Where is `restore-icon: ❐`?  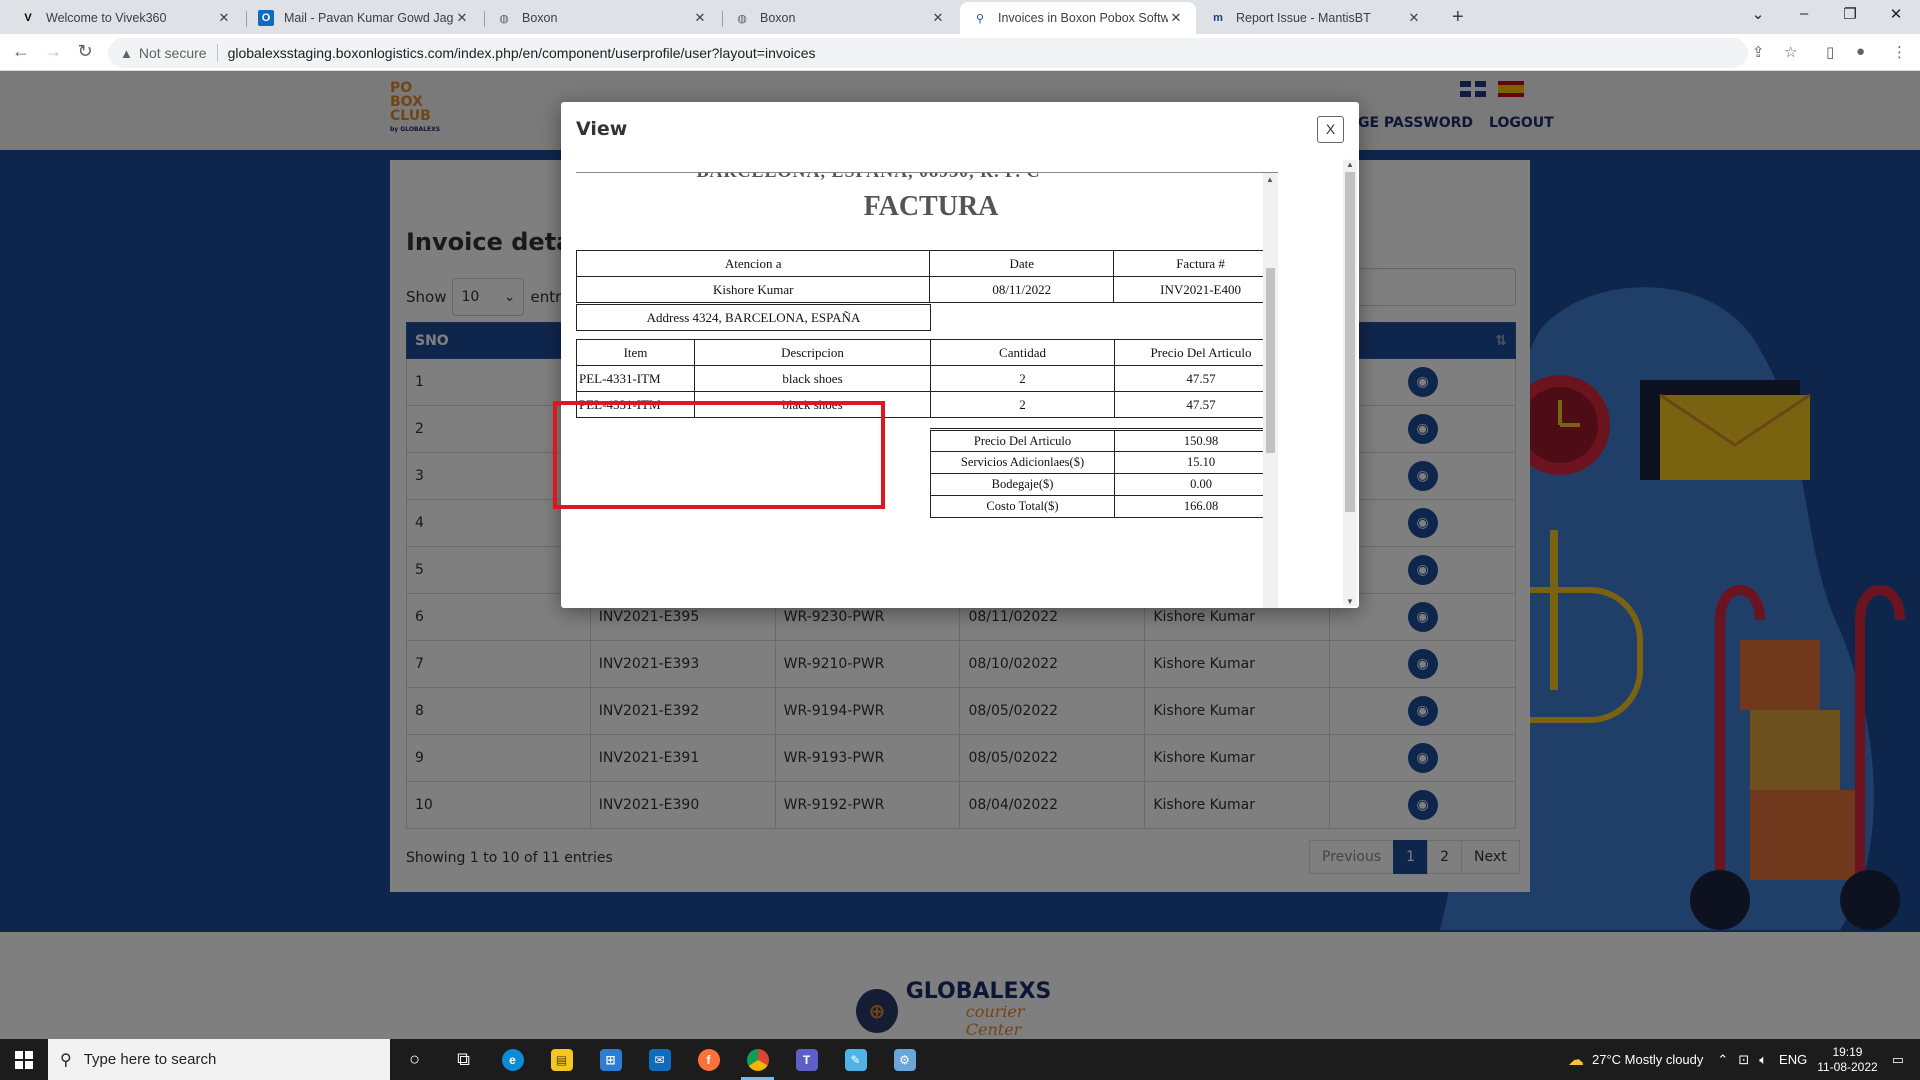 restore-icon: ❐ is located at coordinates (1850, 14).